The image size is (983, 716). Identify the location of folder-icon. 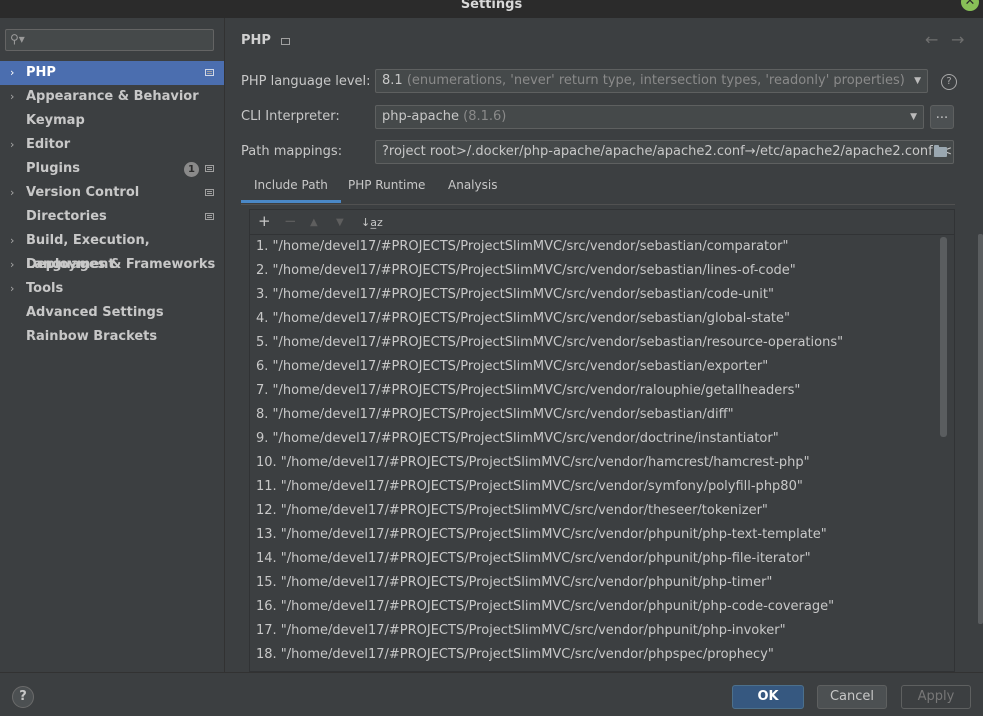
(940, 151).